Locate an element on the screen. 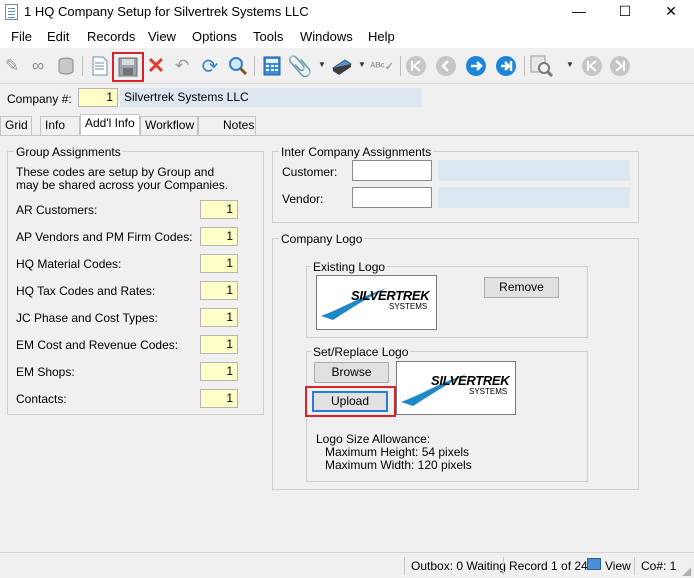 The width and height of the screenshot is (694, 578). new-record-icon: ✎ is located at coordinates (12, 66).